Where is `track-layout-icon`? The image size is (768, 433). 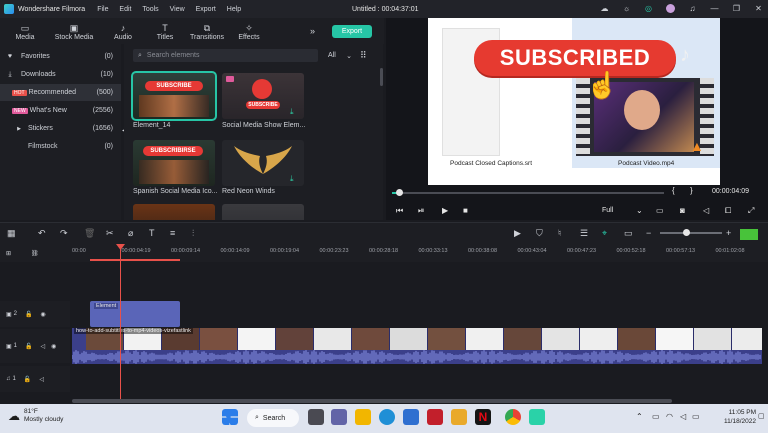 track-layout-icon is located at coordinates (749, 234).